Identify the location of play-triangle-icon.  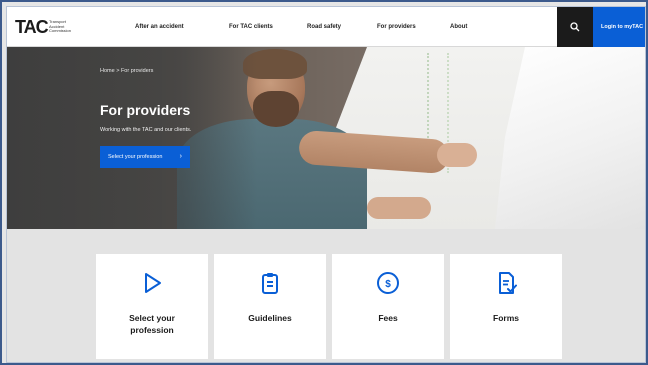
(153, 283).